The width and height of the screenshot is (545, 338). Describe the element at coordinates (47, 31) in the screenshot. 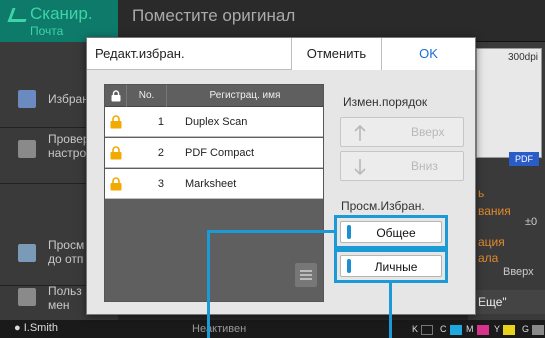

I see `app-subtitle: Почта` at that location.